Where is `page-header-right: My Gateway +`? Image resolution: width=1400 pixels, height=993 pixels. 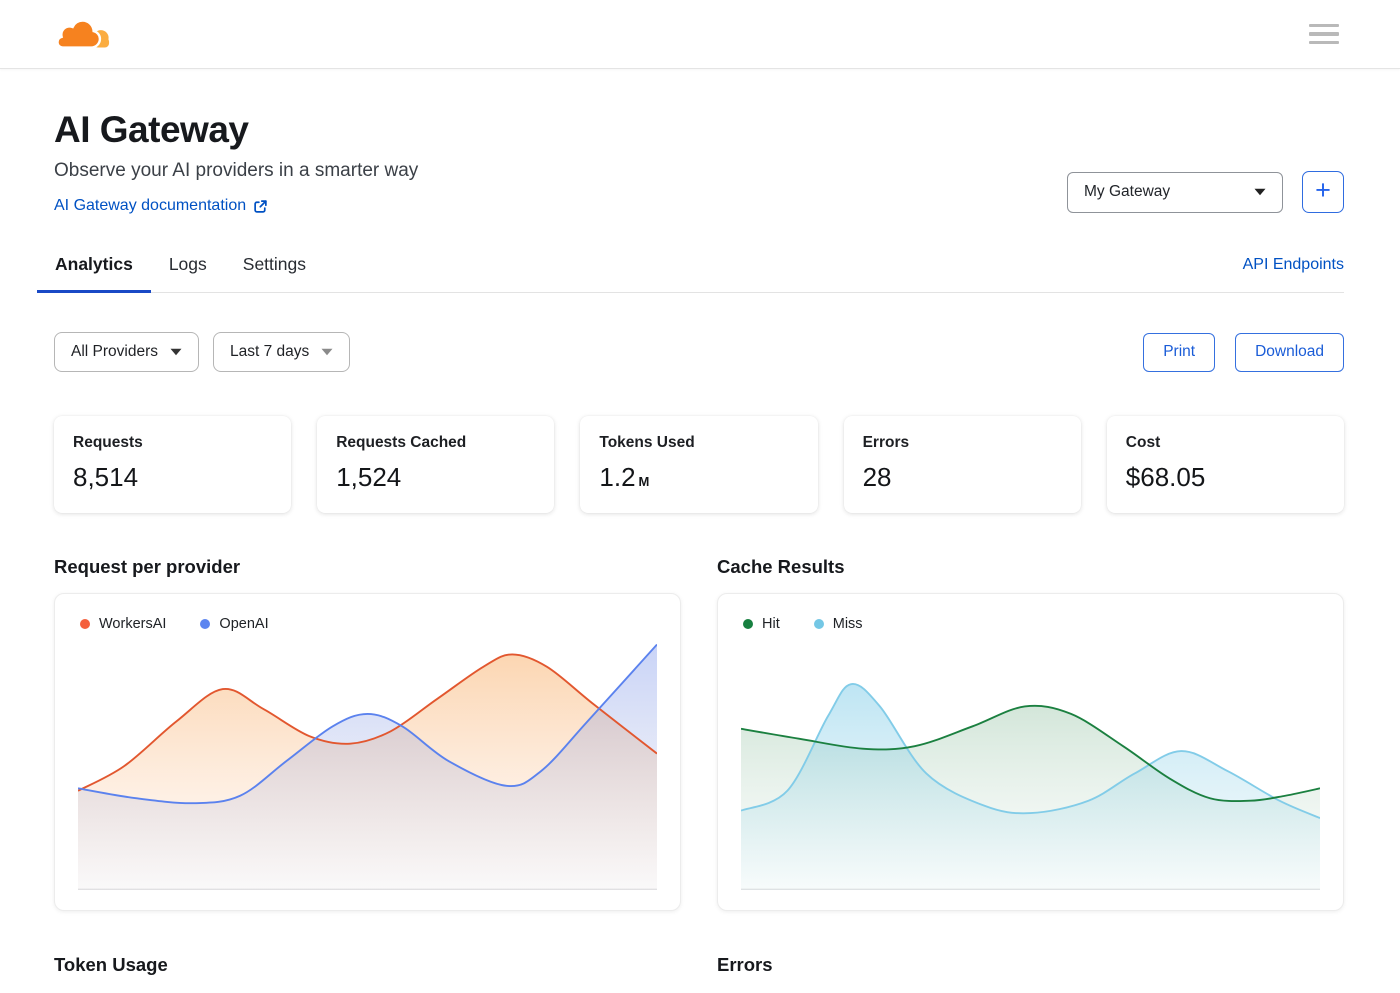
page-header-right: My Gateway + is located at coordinates (1205, 193).